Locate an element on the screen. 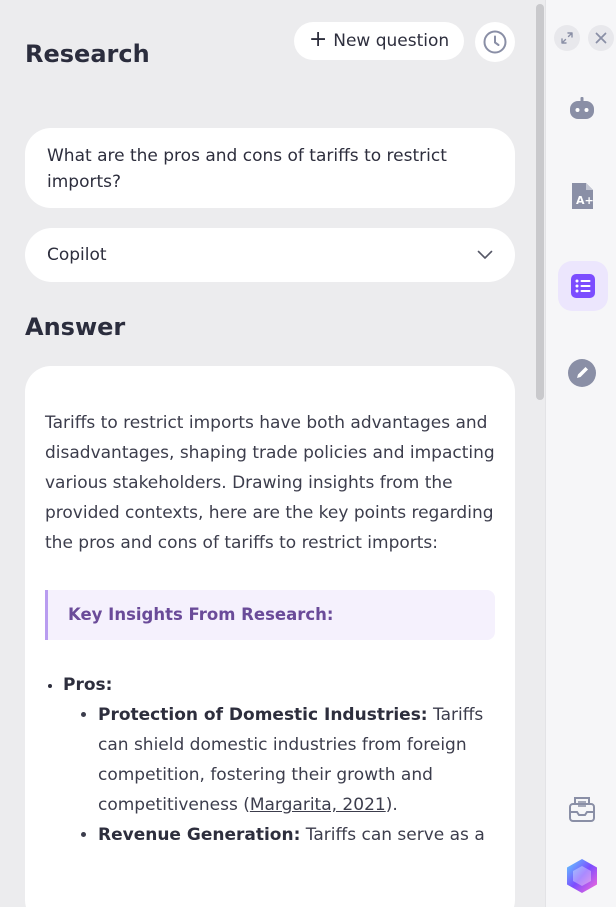  close-icon is located at coordinates (601, 38).